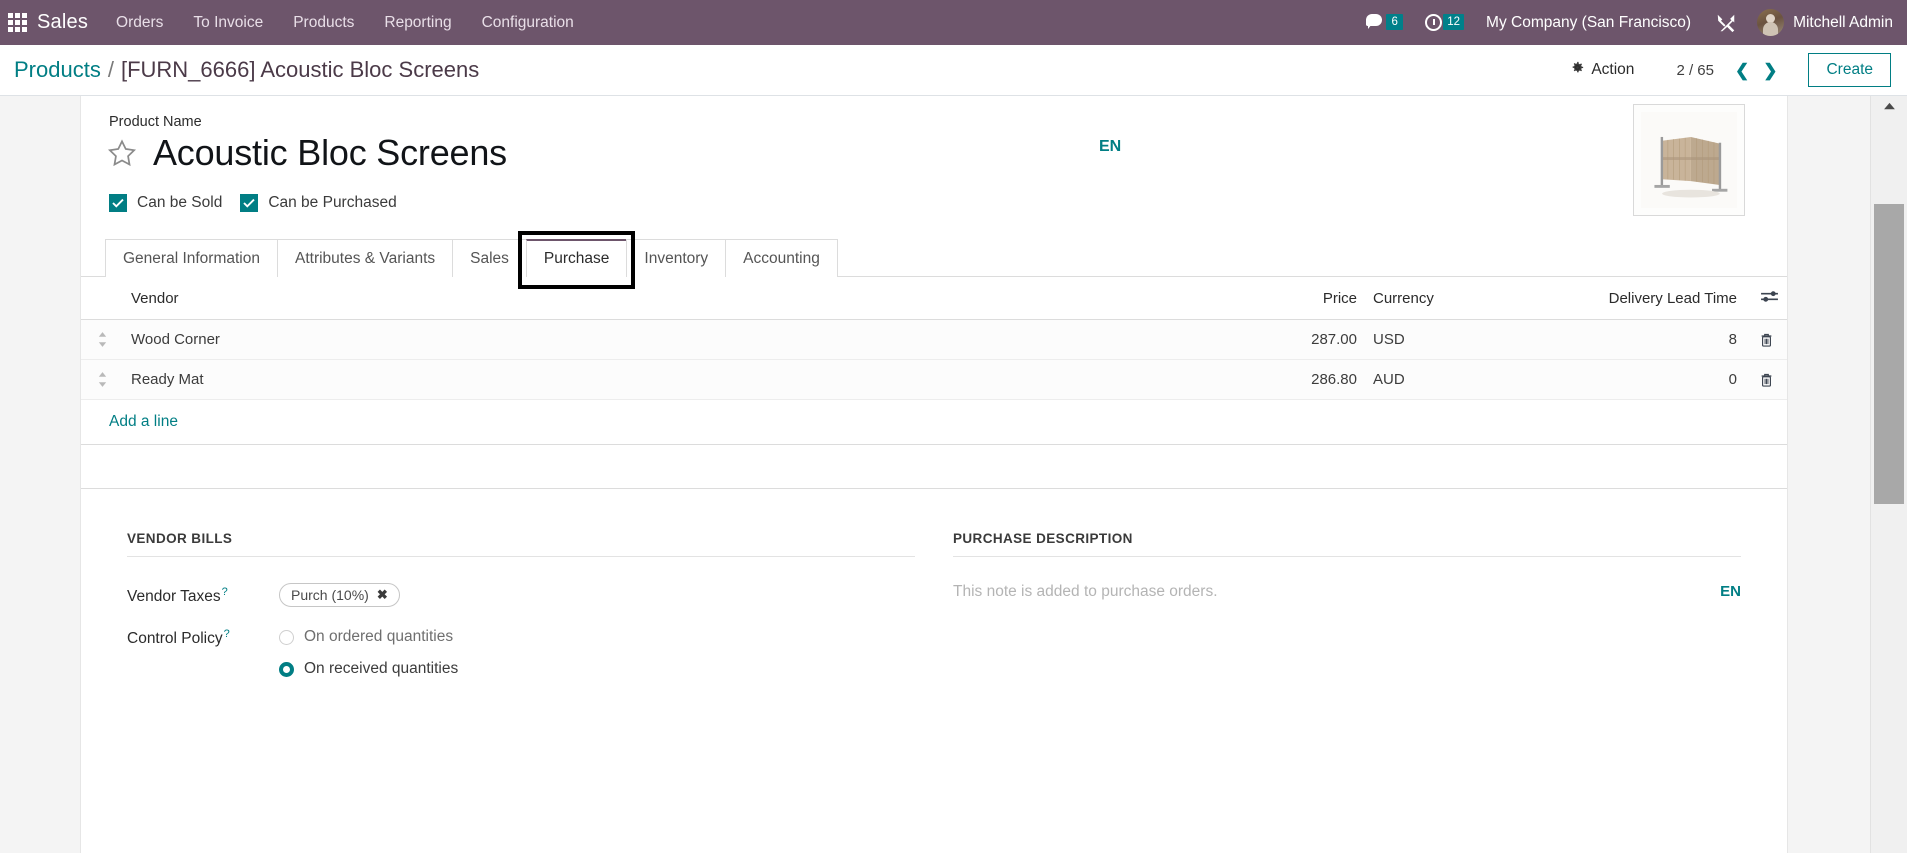 The height and width of the screenshot is (853, 1907). What do you see at coordinates (1375, 22) in the screenshot?
I see `chat-icon` at bounding box center [1375, 22].